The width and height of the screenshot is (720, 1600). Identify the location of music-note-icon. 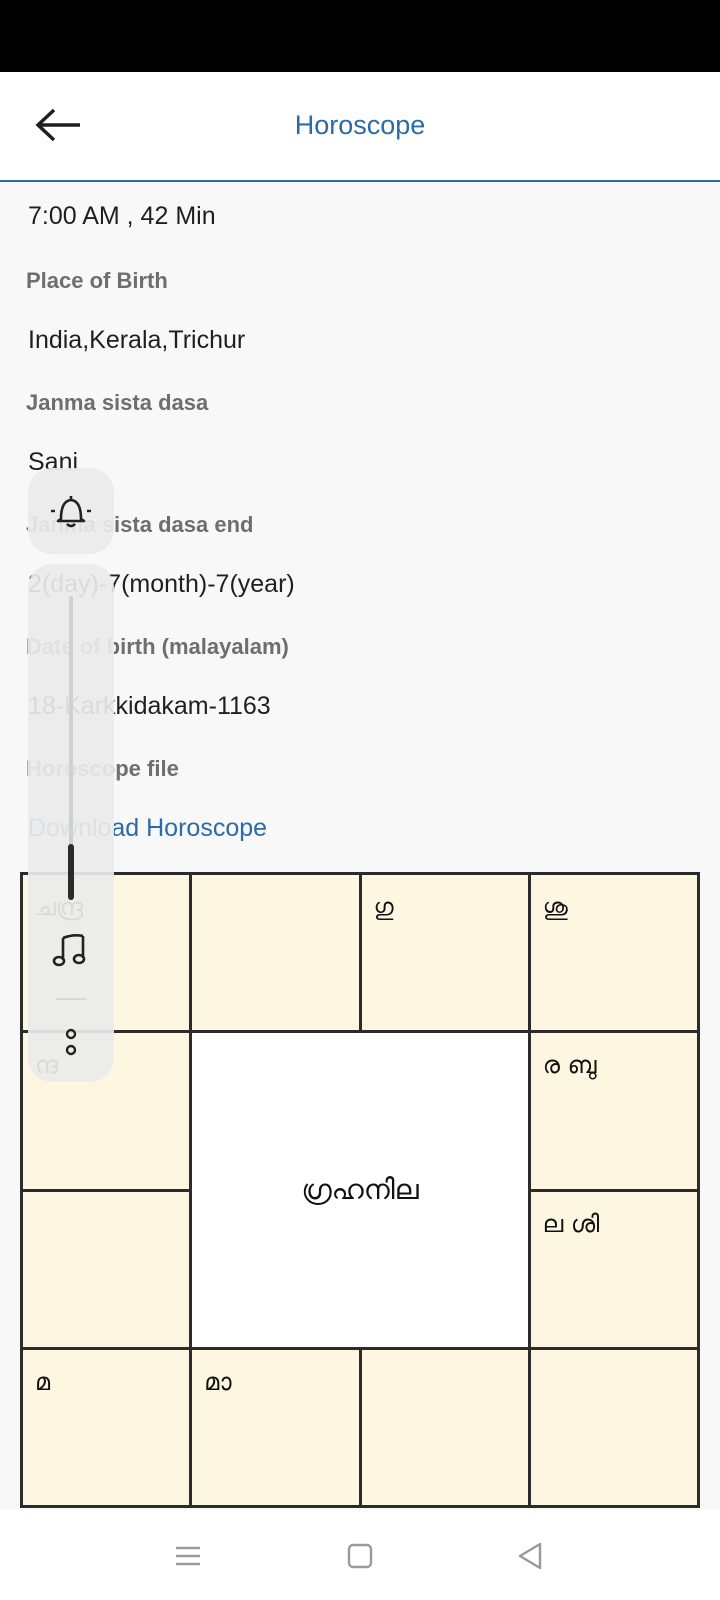
(69, 950).